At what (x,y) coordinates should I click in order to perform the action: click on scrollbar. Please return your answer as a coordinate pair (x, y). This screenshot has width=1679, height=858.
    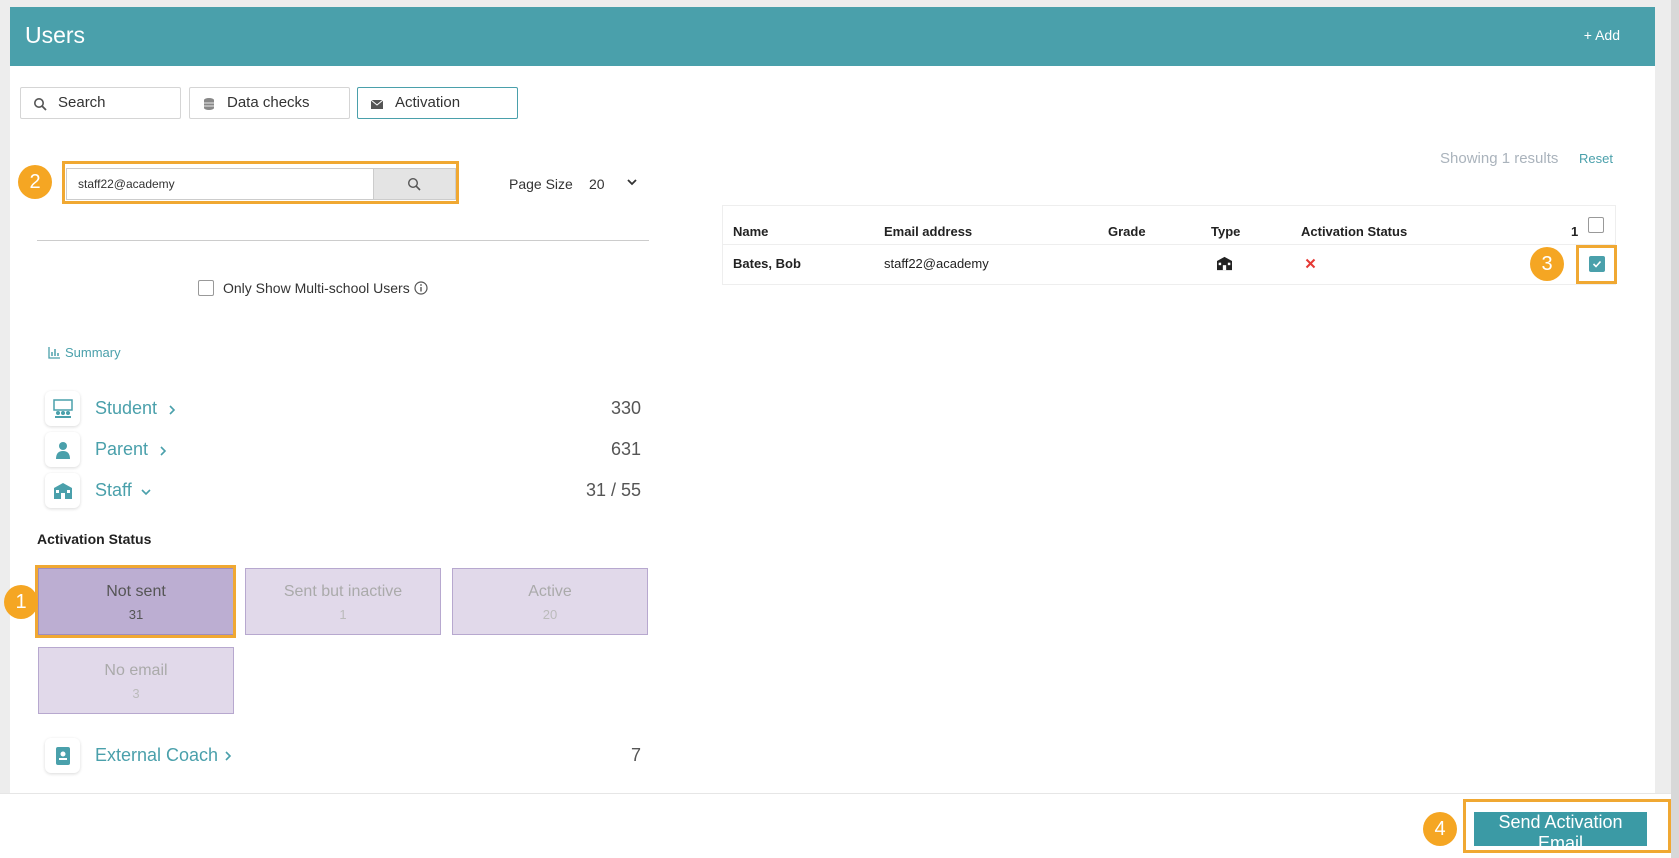
    Looking at the image, I should click on (1675, 429).